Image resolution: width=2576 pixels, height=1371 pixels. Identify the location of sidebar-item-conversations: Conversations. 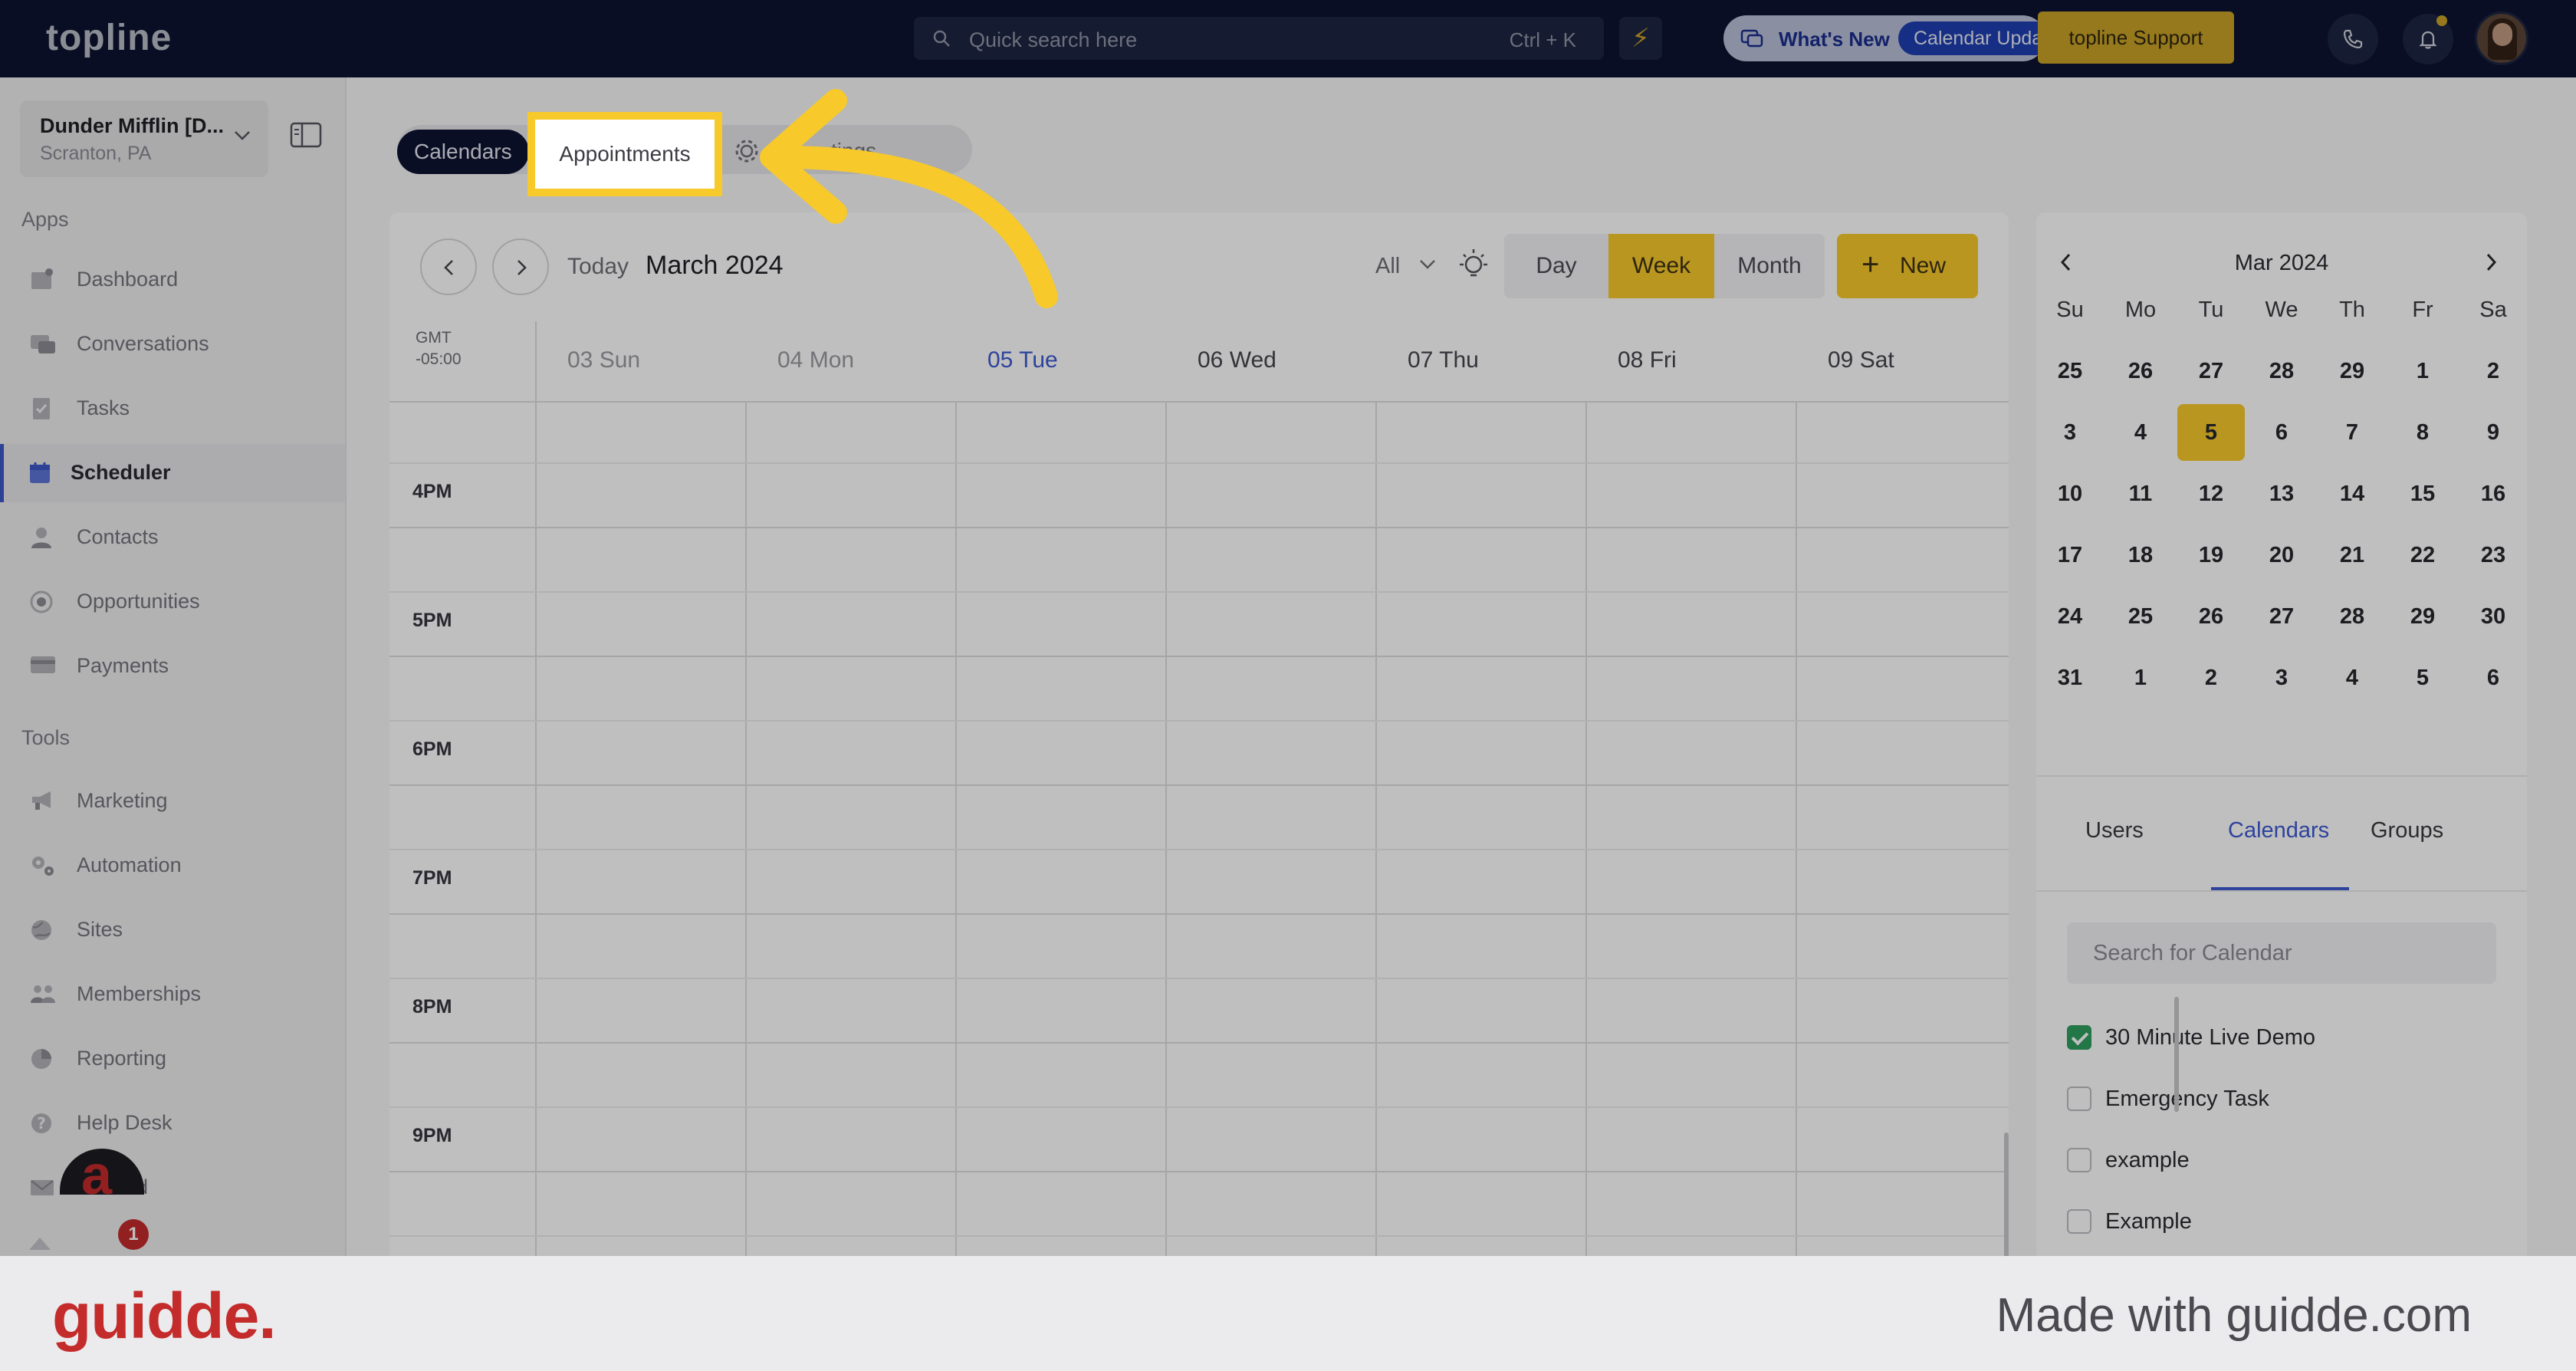
(172, 344).